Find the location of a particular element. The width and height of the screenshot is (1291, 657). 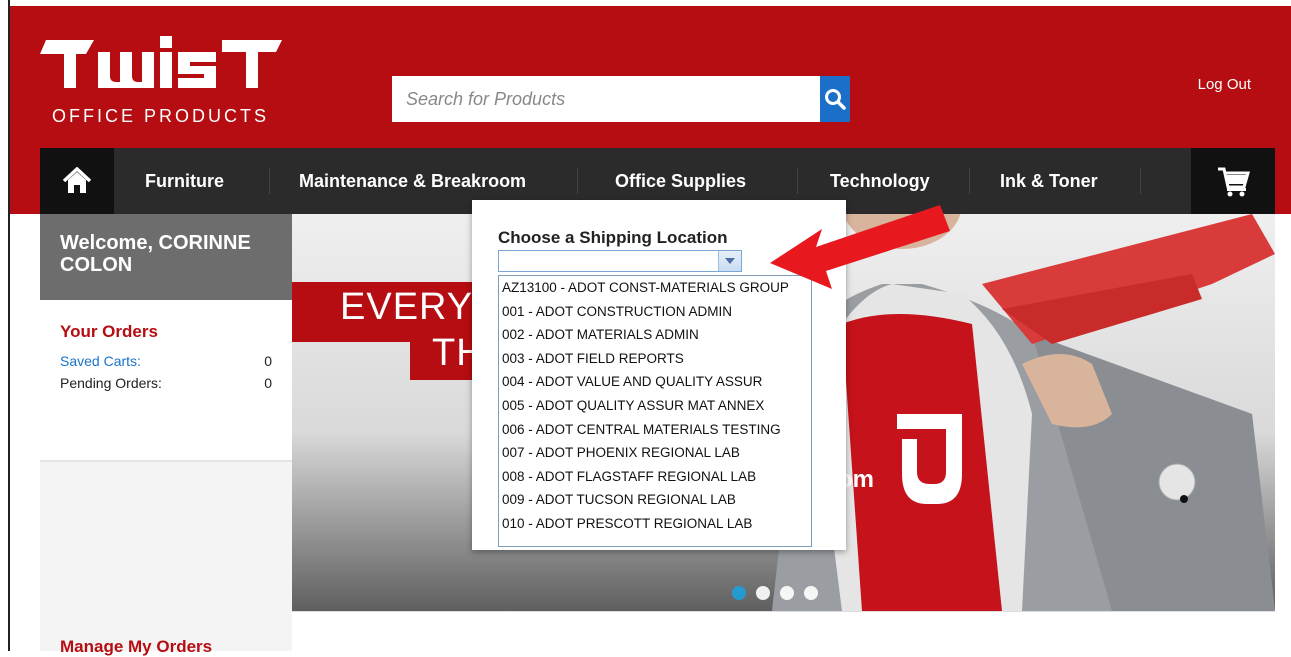

search-input is located at coordinates (606, 99).